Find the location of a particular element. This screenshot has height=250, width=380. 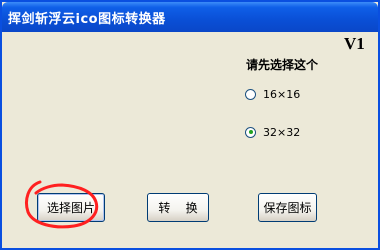

radio-label-32x32: 32×32 is located at coordinates (282, 132).